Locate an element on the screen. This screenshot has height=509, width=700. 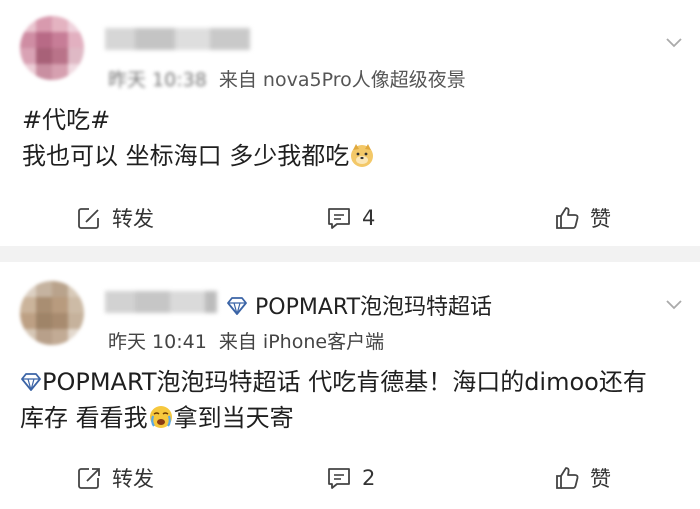
post-source: 来自 nova5Pro人像超级夜景 is located at coordinates (342, 80).